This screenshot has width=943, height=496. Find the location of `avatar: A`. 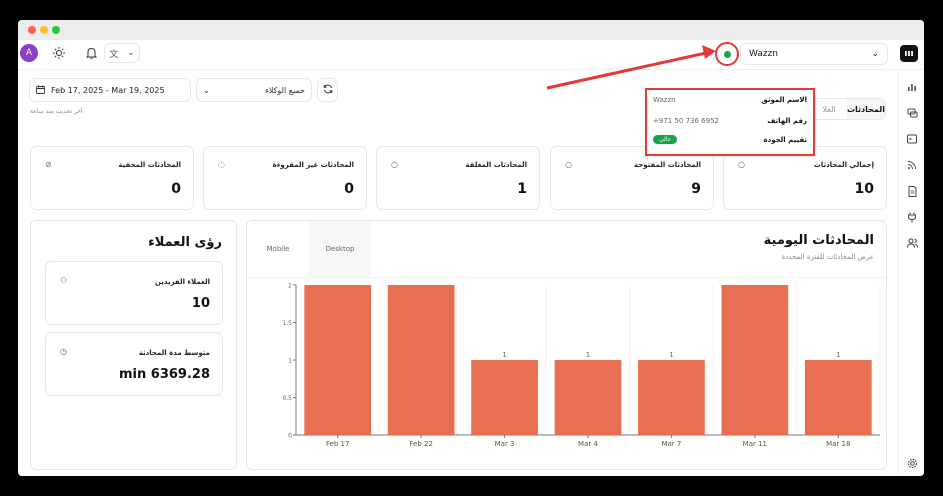

avatar: A is located at coordinates (29, 53).